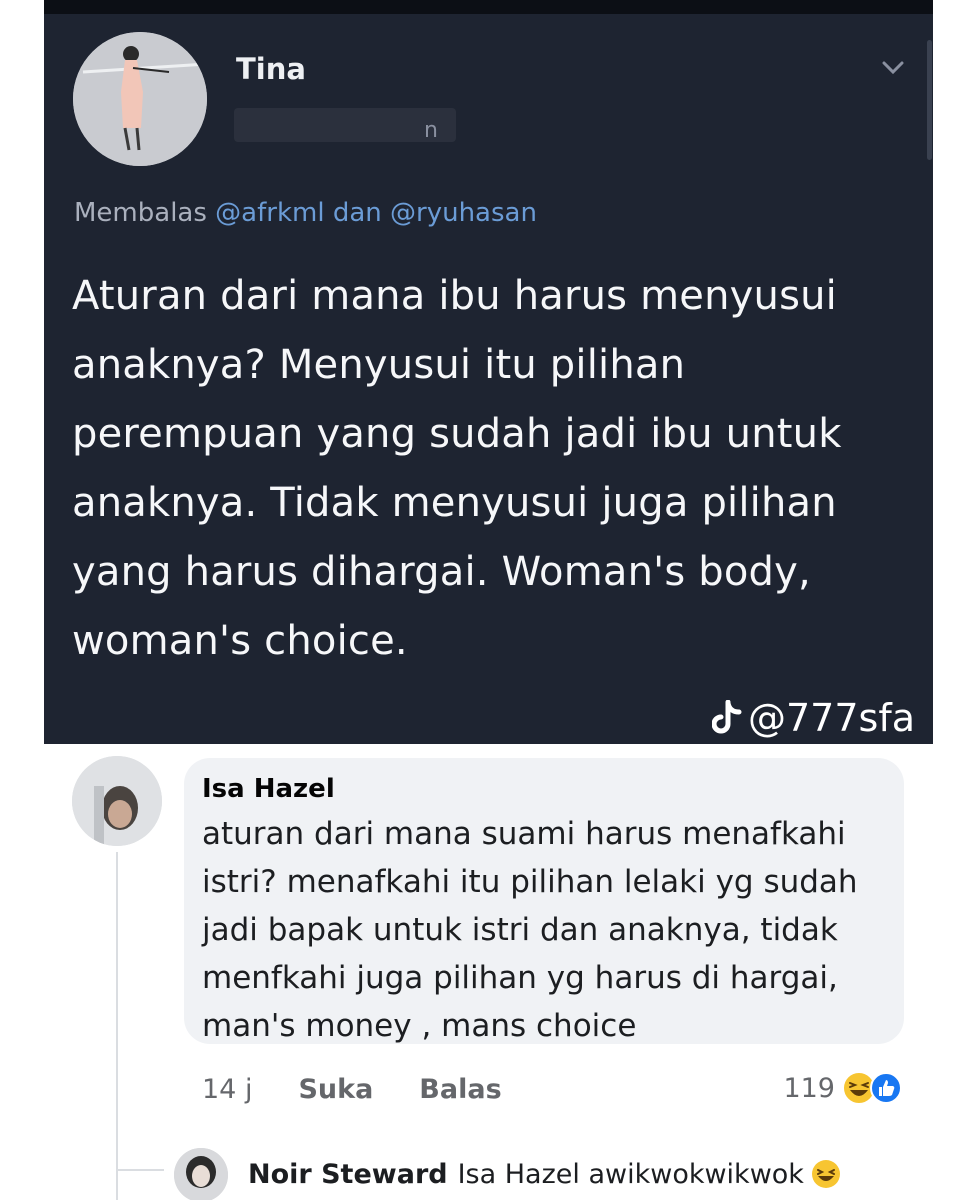 The height and width of the screenshot is (1200, 976). What do you see at coordinates (335, 1089) in the screenshot?
I see `like-button: Suka` at bounding box center [335, 1089].